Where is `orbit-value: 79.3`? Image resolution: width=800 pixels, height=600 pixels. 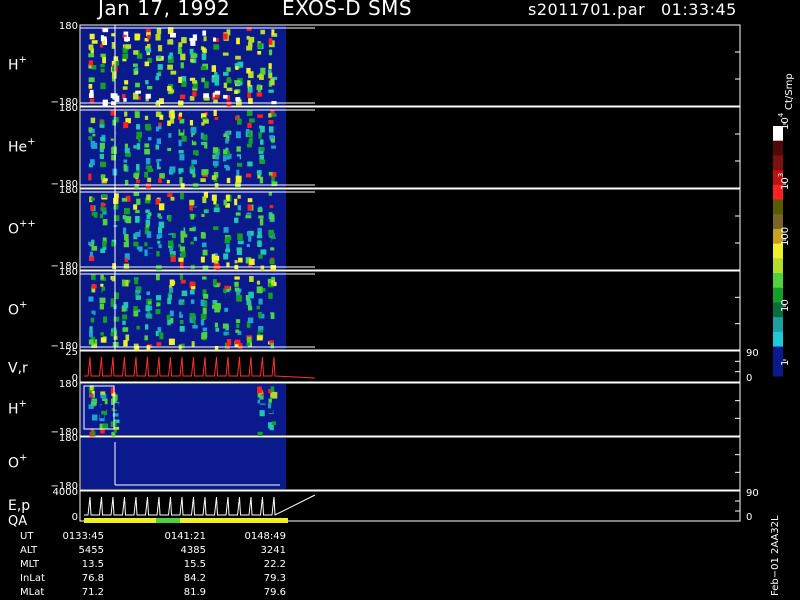
orbit-value: 79.3 is located at coordinates (274, 578).